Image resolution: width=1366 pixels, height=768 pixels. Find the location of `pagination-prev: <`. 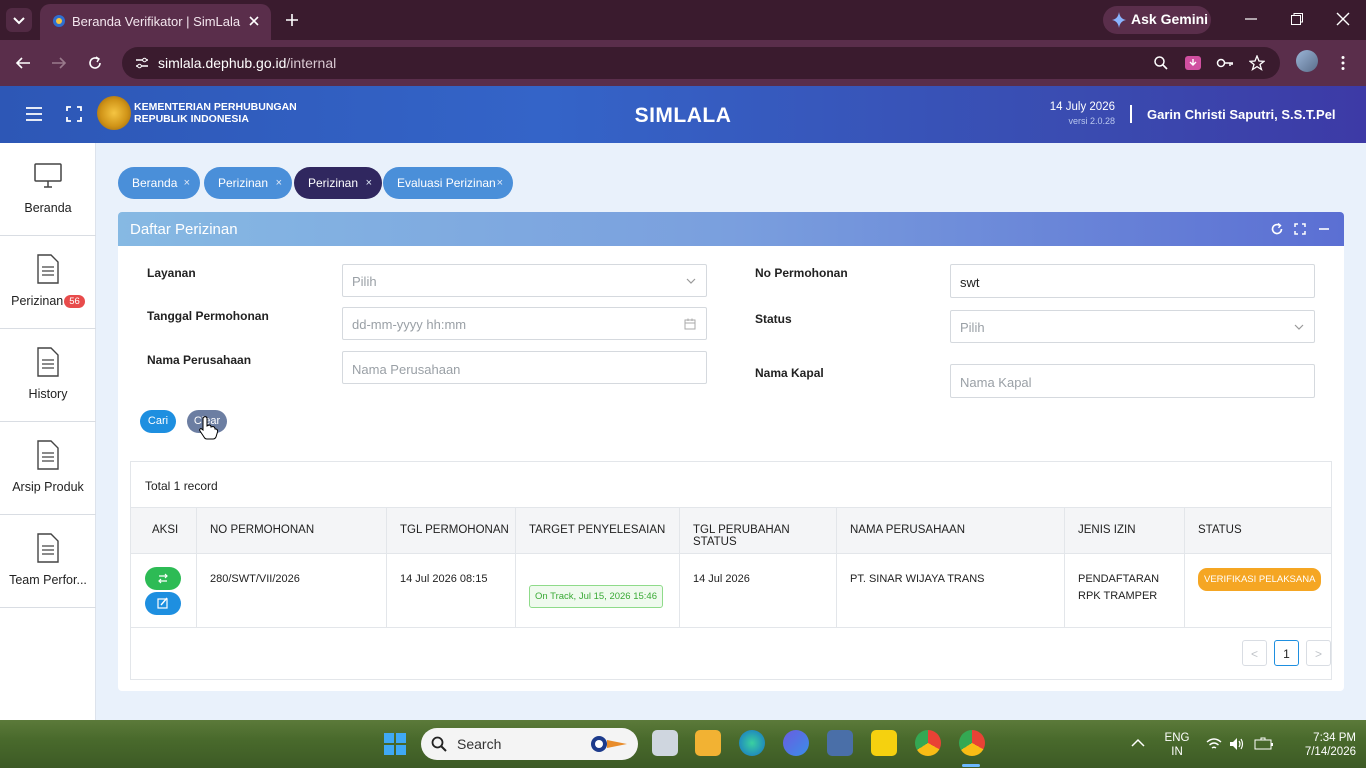

pagination-prev: < is located at coordinates (1254, 653).